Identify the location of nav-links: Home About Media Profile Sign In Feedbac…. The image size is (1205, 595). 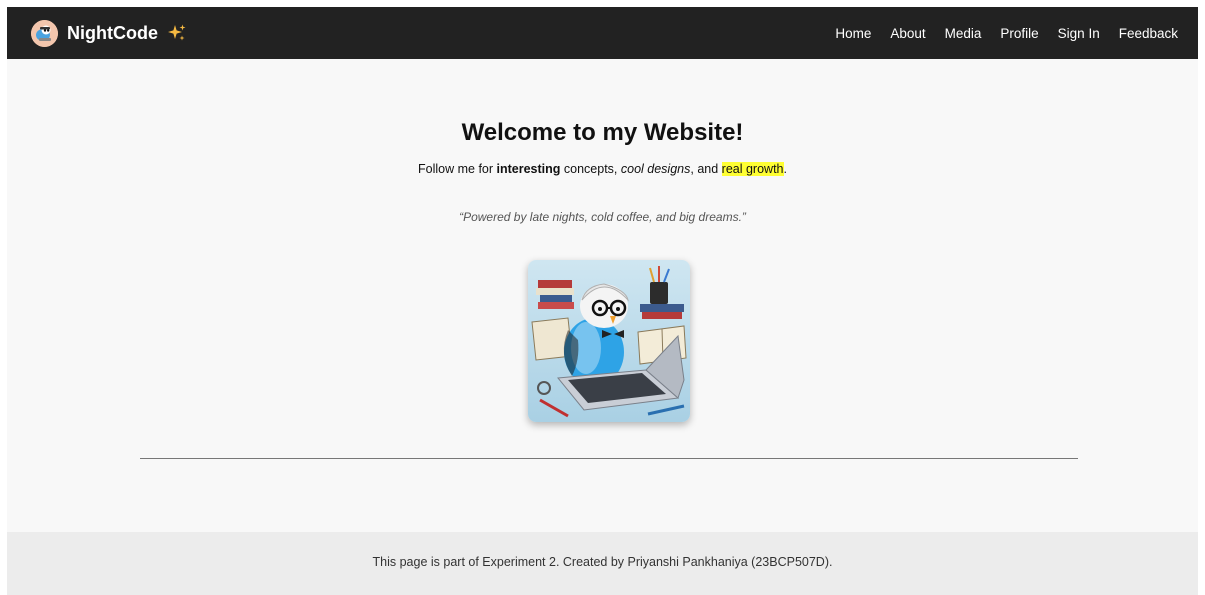
(1006, 33).